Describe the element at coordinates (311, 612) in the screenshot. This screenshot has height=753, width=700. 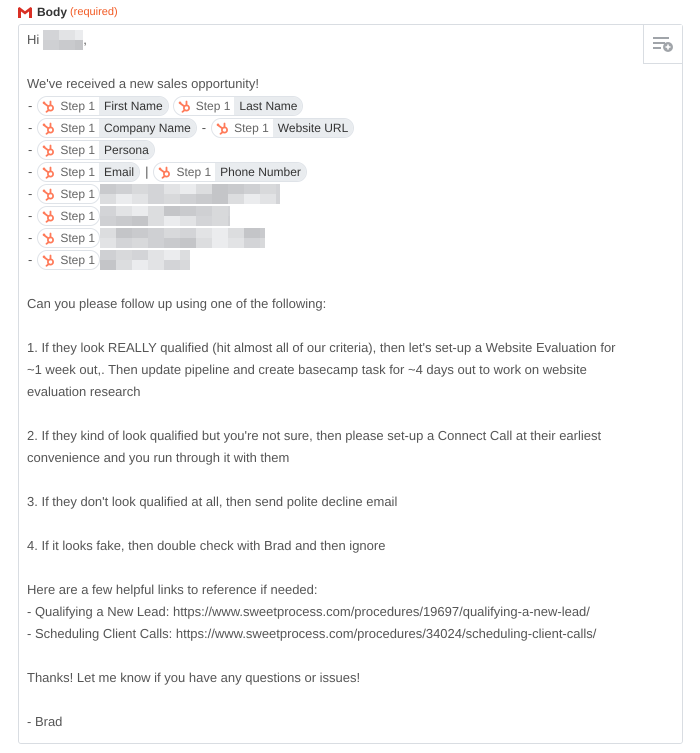
I see `body-paragraph: Here are a few helpful links to reference if needed: - Qualifying a New Lead: https://www.sweetprocess.com/procedures/19697/qualifying-a-new-lead/ - Scheduling Client Calls: https://www.sweetprocess.com/procedures/34024/scheduling-client-calls/` at that location.